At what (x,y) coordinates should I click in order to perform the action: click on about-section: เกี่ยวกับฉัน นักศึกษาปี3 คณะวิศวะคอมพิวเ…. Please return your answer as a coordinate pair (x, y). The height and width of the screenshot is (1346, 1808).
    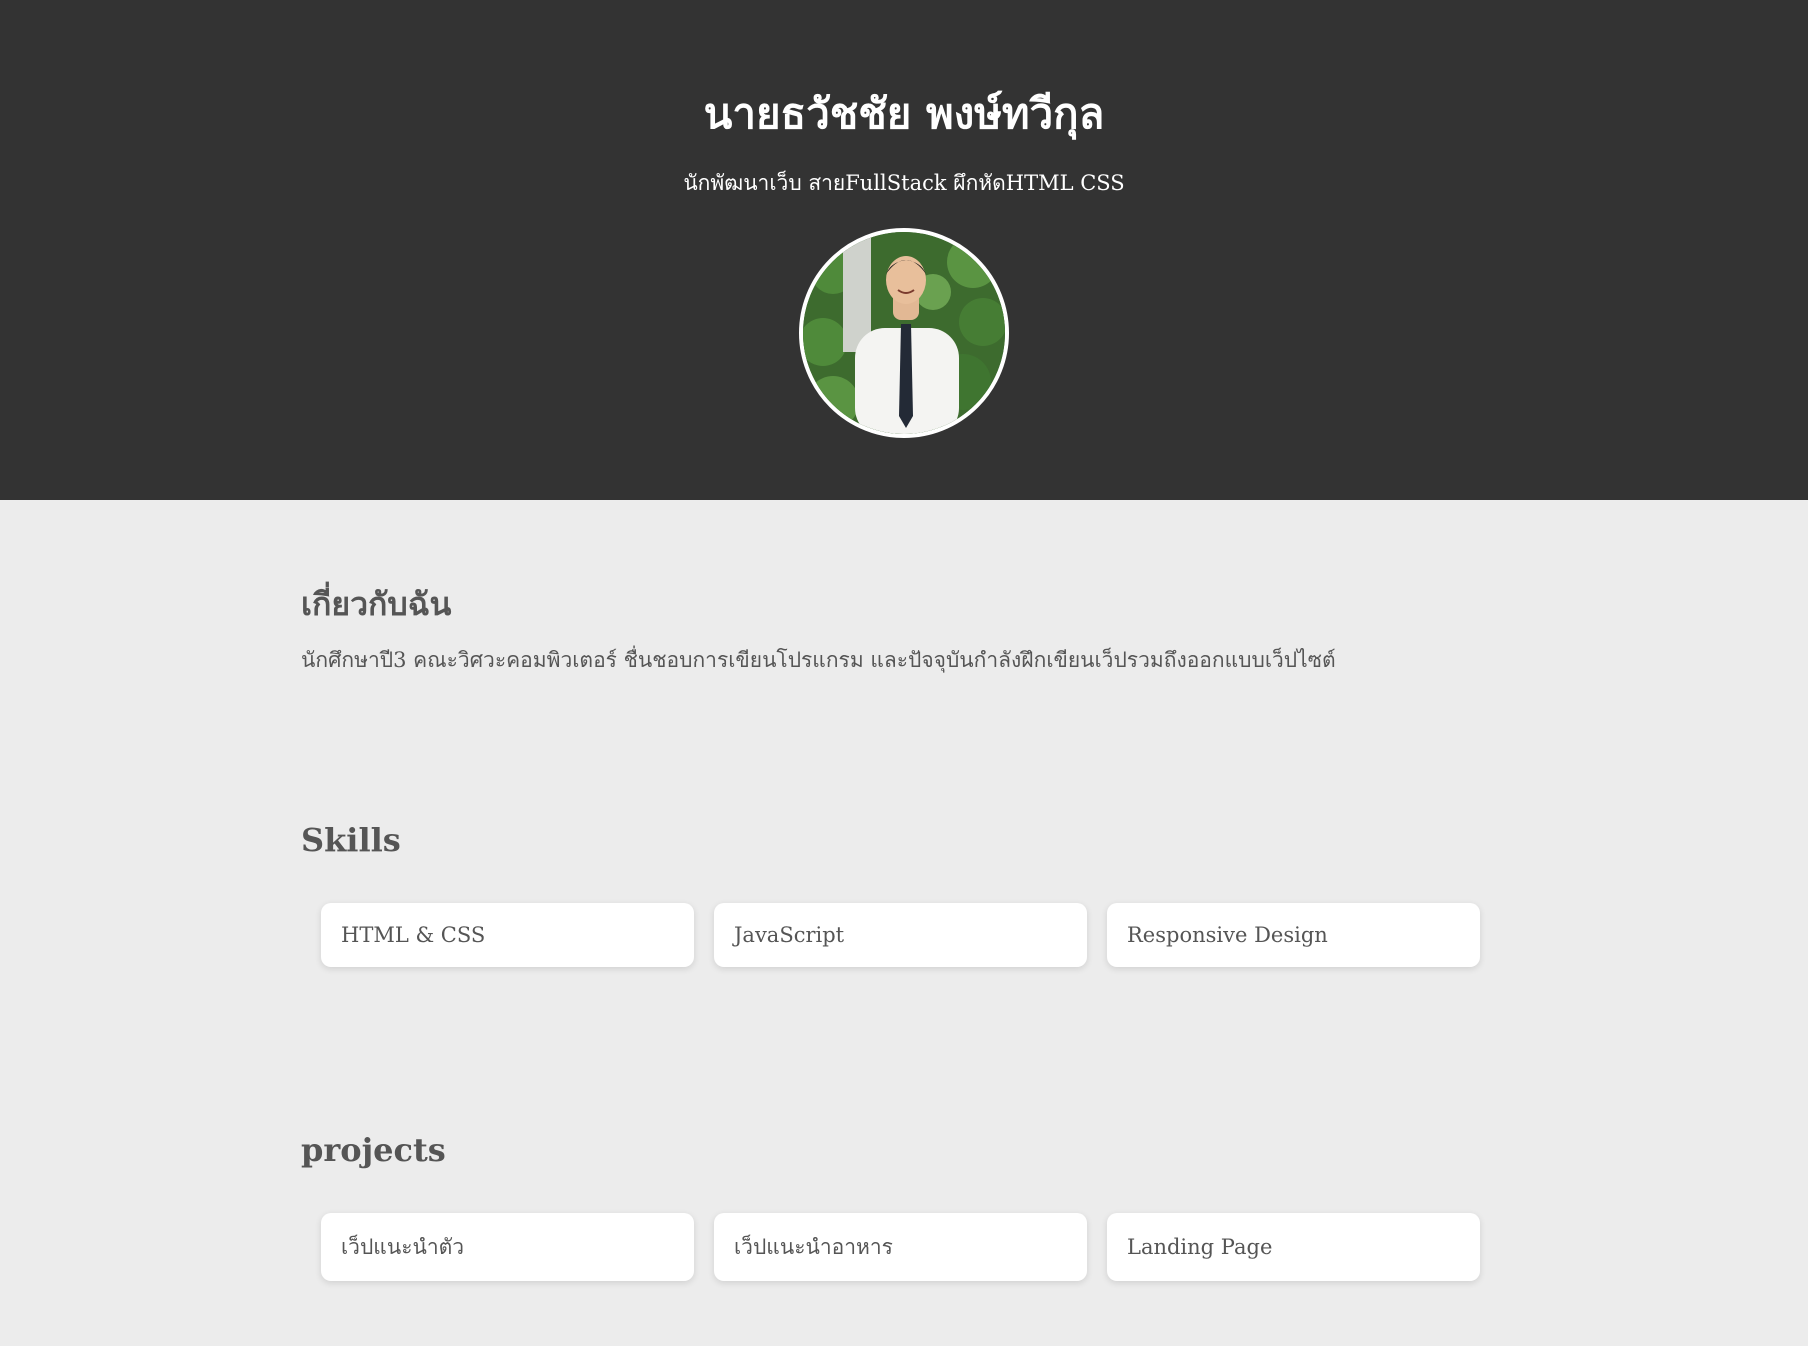
    Looking at the image, I should click on (904, 588).